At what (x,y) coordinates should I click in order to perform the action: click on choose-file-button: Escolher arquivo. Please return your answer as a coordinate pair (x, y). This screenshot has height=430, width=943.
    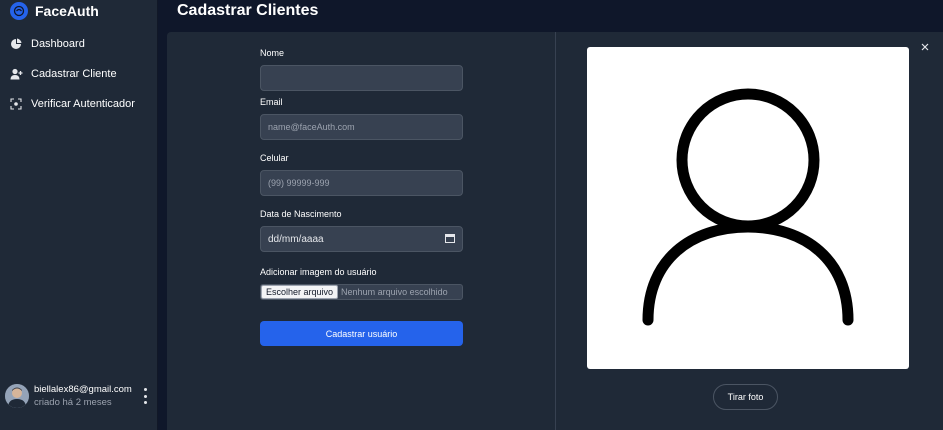
    Looking at the image, I should click on (300, 292).